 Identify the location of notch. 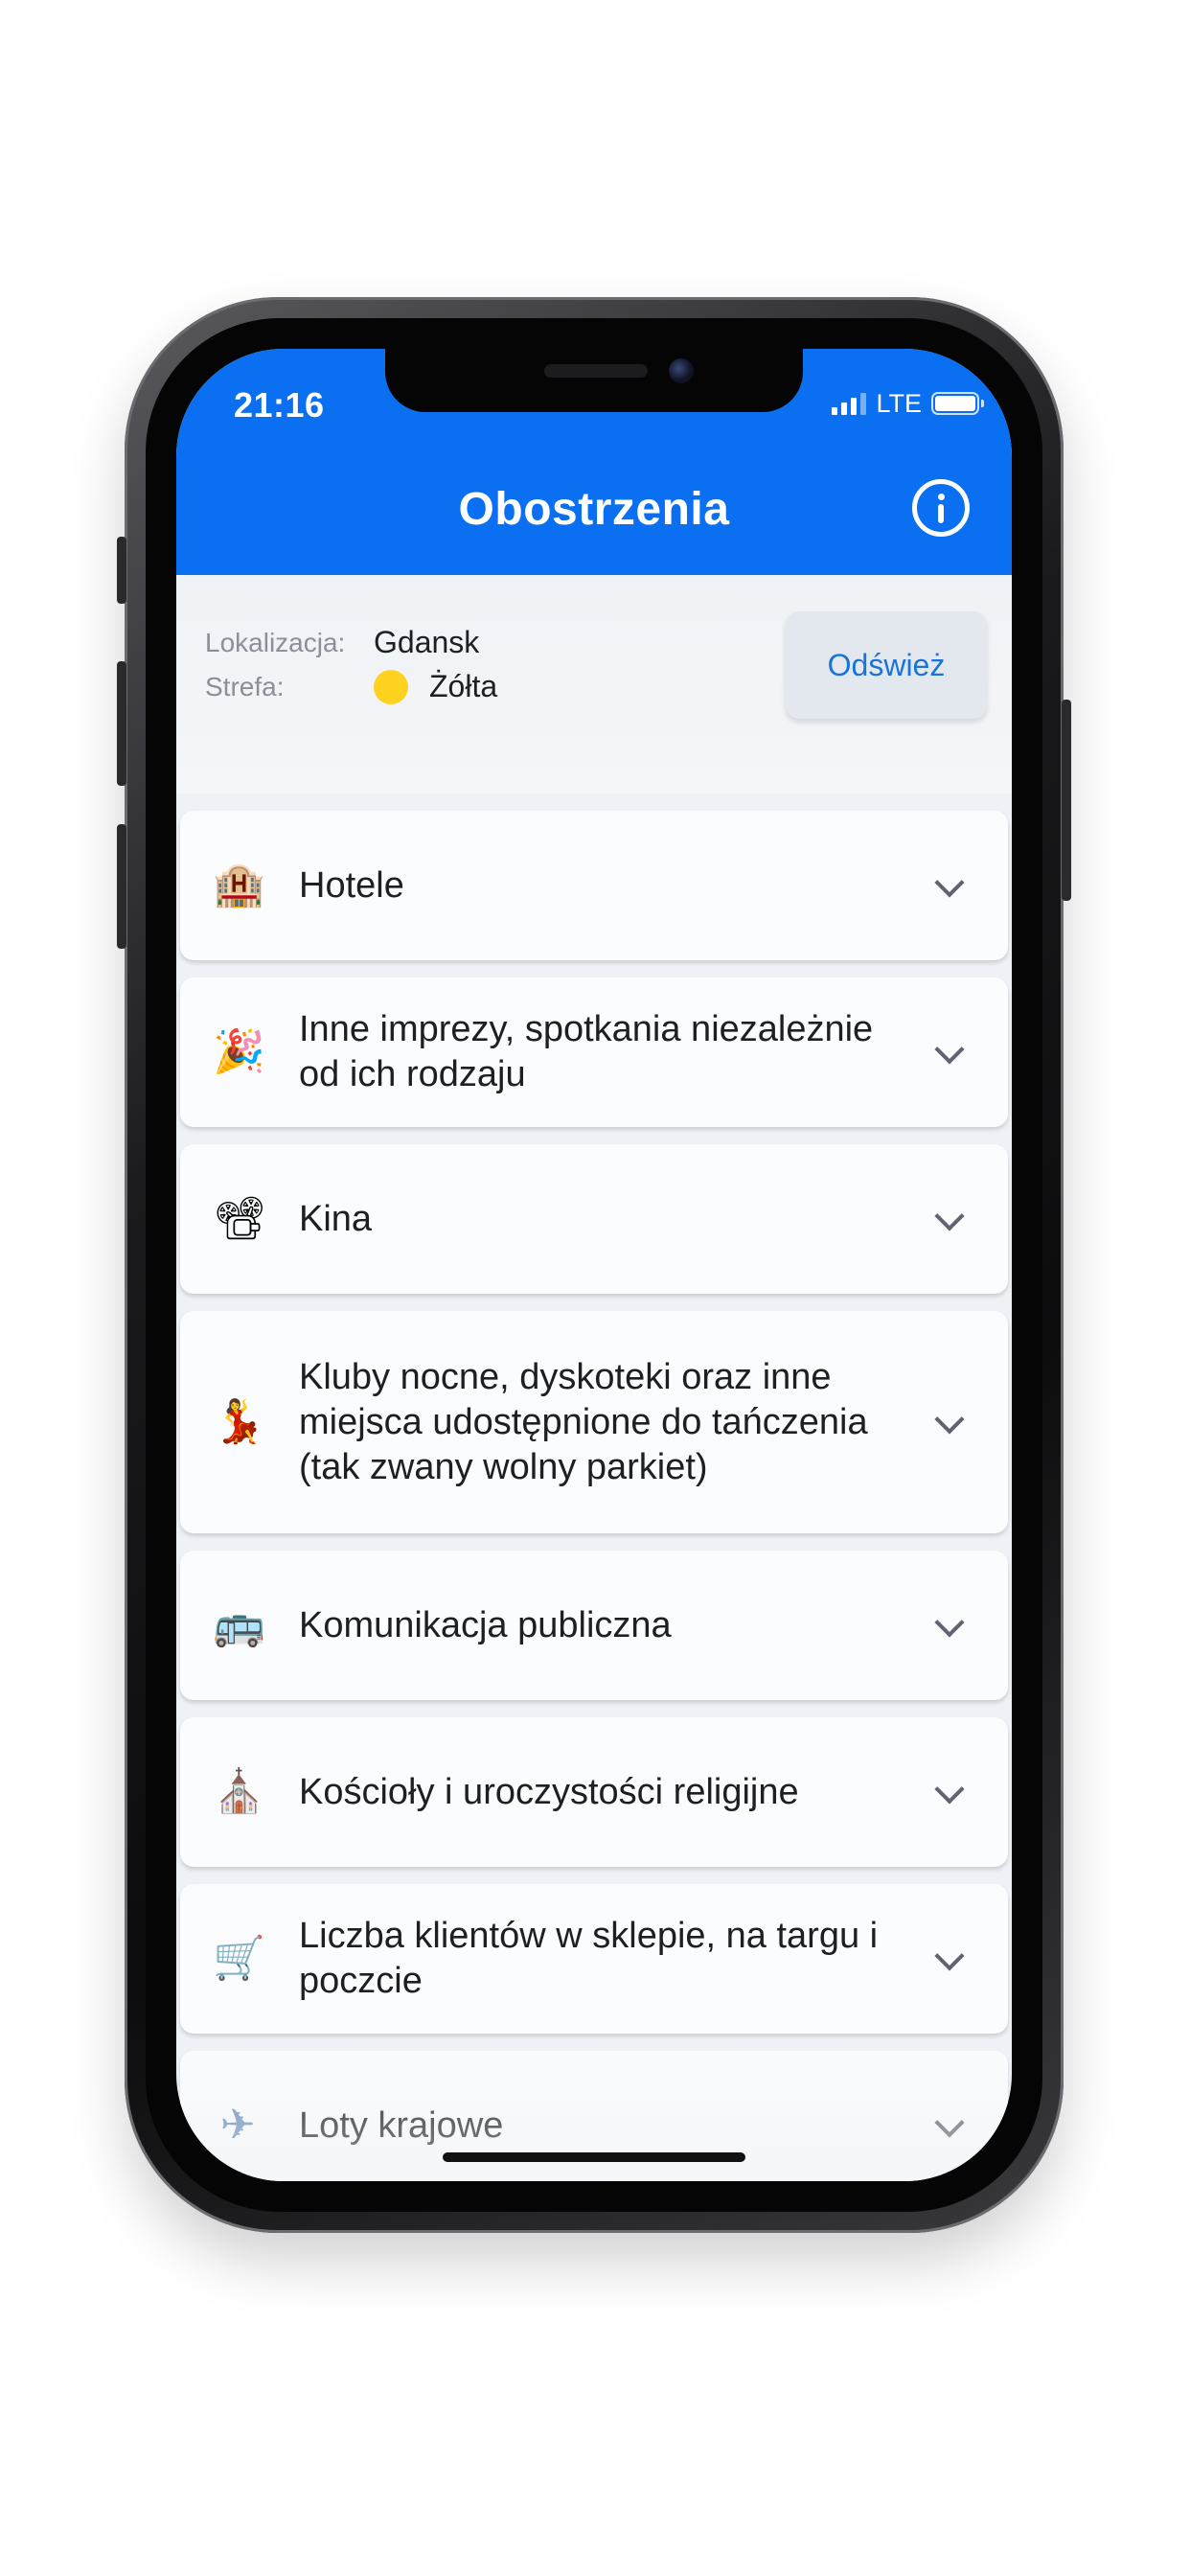
(594, 380).